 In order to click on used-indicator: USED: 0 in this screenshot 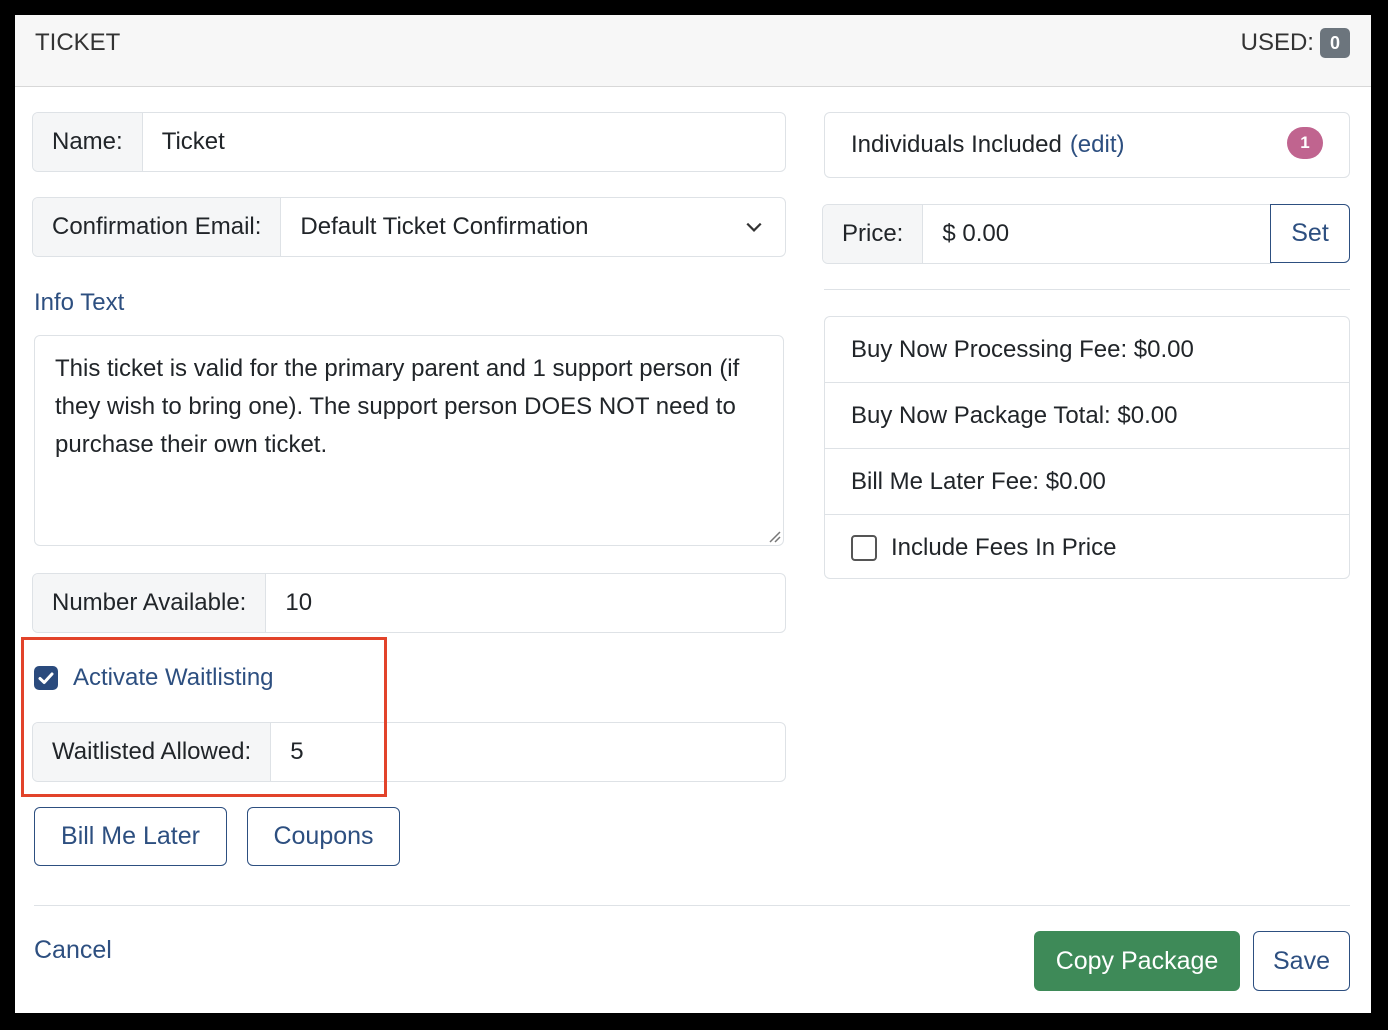, I will do `click(1295, 43)`.